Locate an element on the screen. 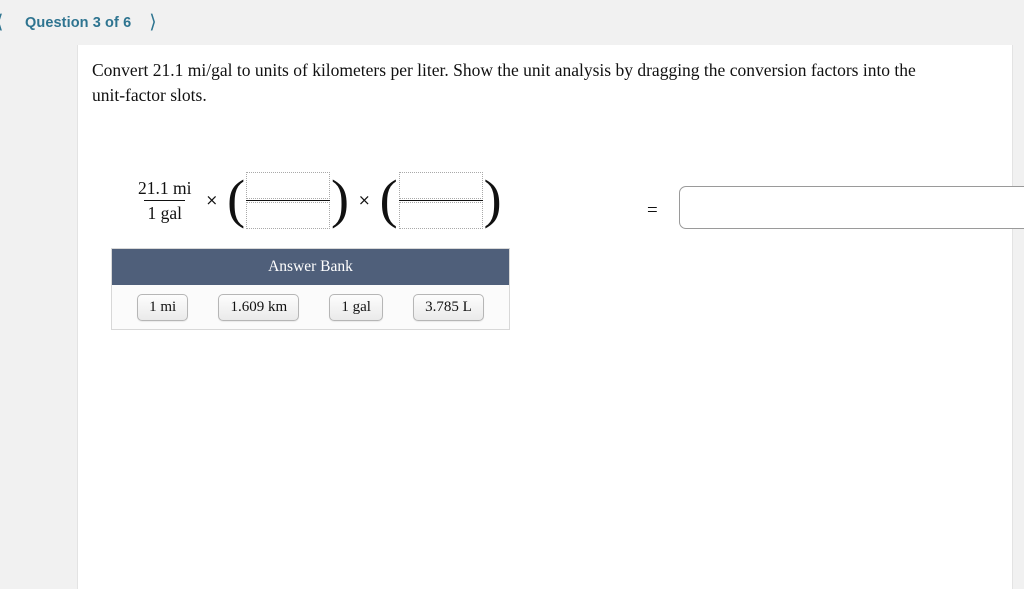 This screenshot has width=1024, height=589. slot-2-numerator-dropzone is located at coordinates (440, 185).